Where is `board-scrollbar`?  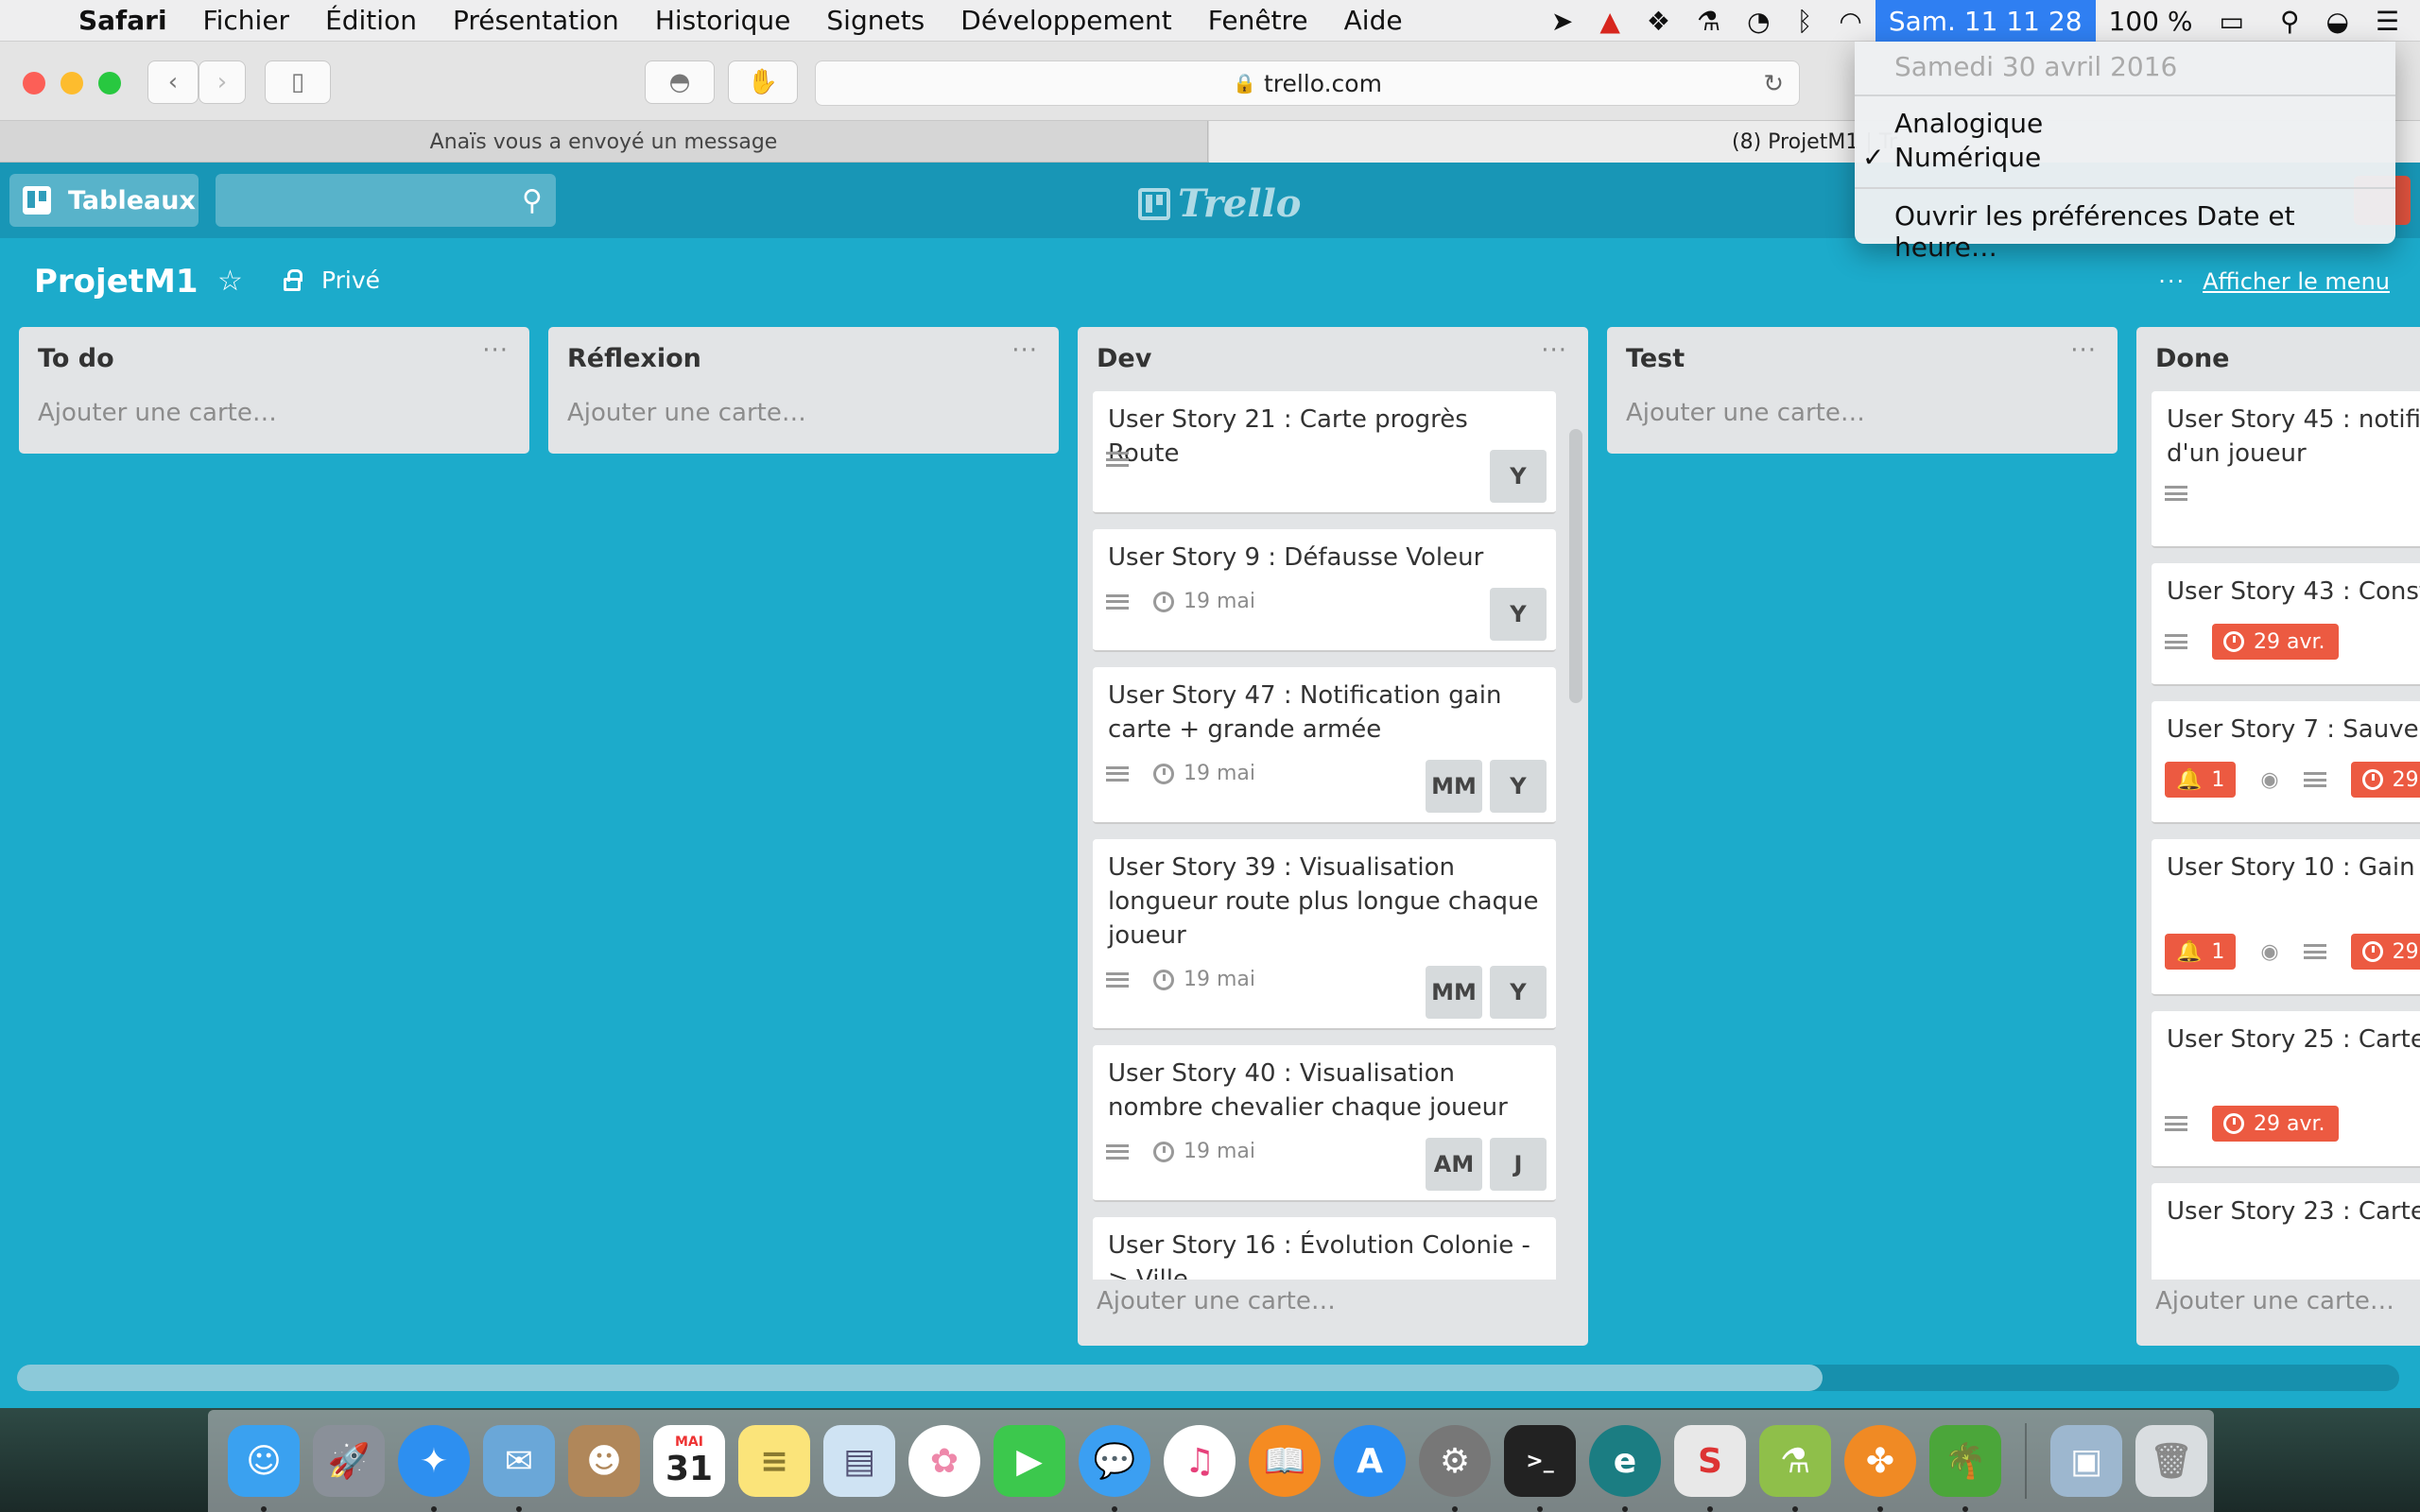 board-scrollbar is located at coordinates (1208, 1378).